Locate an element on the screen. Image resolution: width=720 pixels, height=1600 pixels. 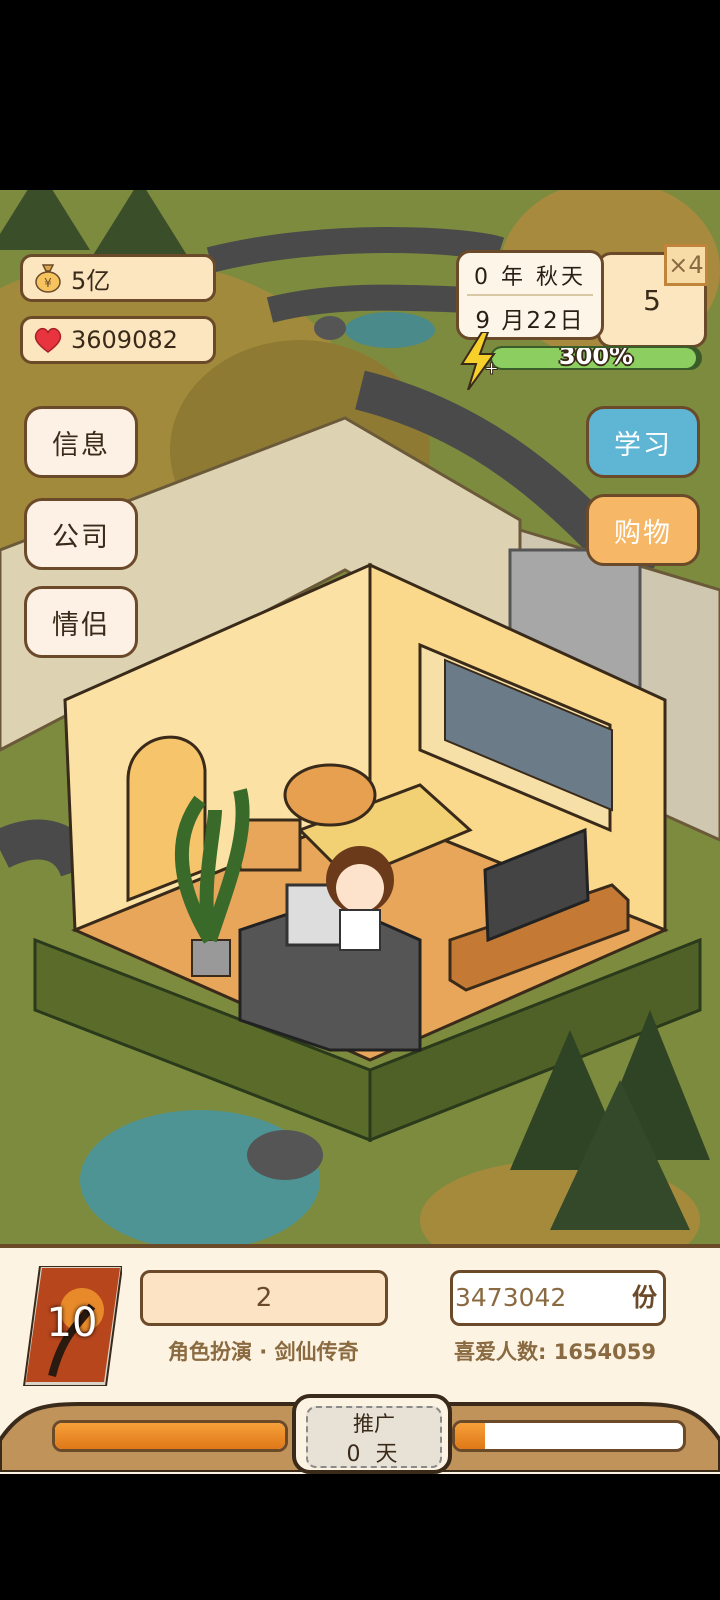
info-button: 信息 is located at coordinates (81, 442).